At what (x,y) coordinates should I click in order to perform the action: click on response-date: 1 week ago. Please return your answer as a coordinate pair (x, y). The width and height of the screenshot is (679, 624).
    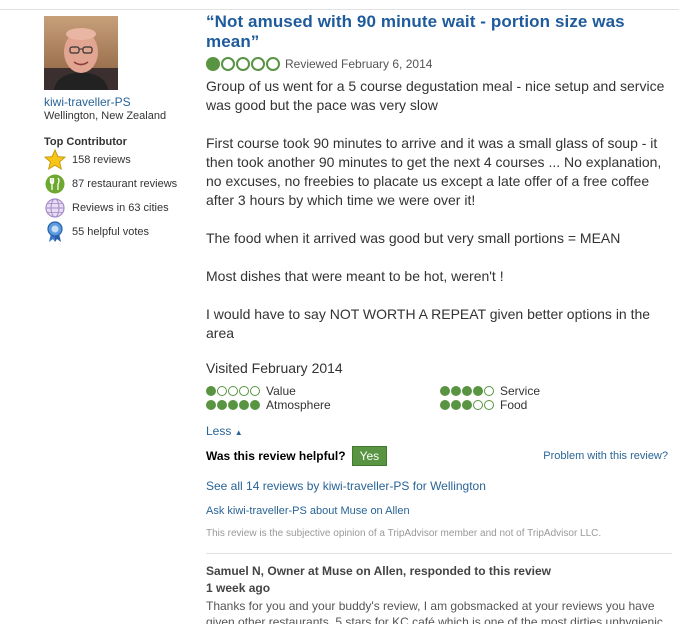
    Looking at the image, I should click on (238, 588).